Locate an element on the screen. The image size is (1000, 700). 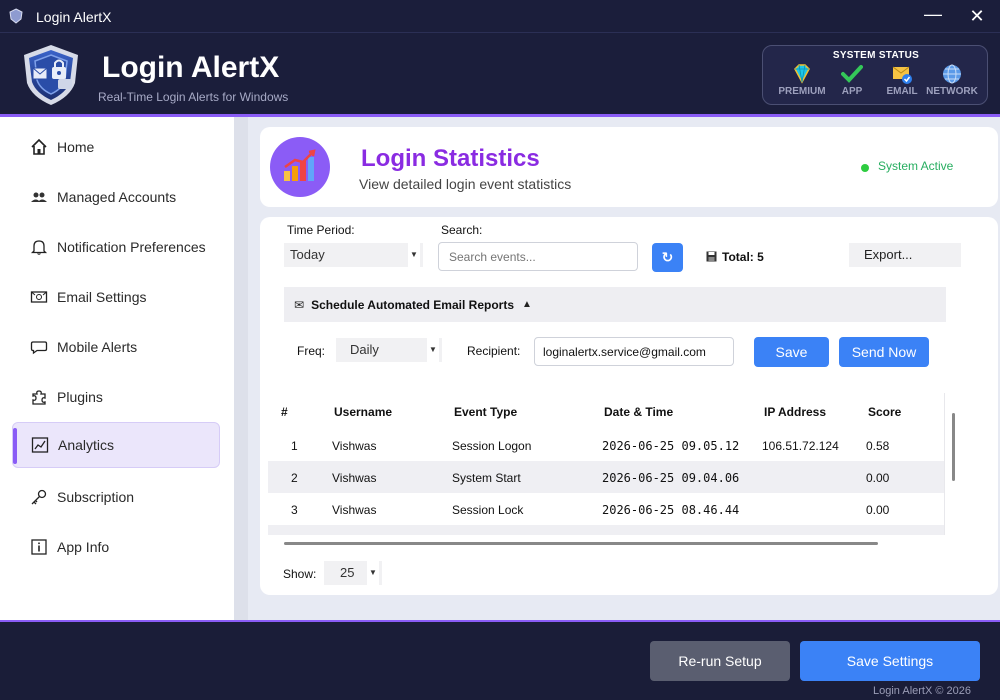
schedule-reports-label: Schedule Automated Email Reports is located at coordinates (412, 304).